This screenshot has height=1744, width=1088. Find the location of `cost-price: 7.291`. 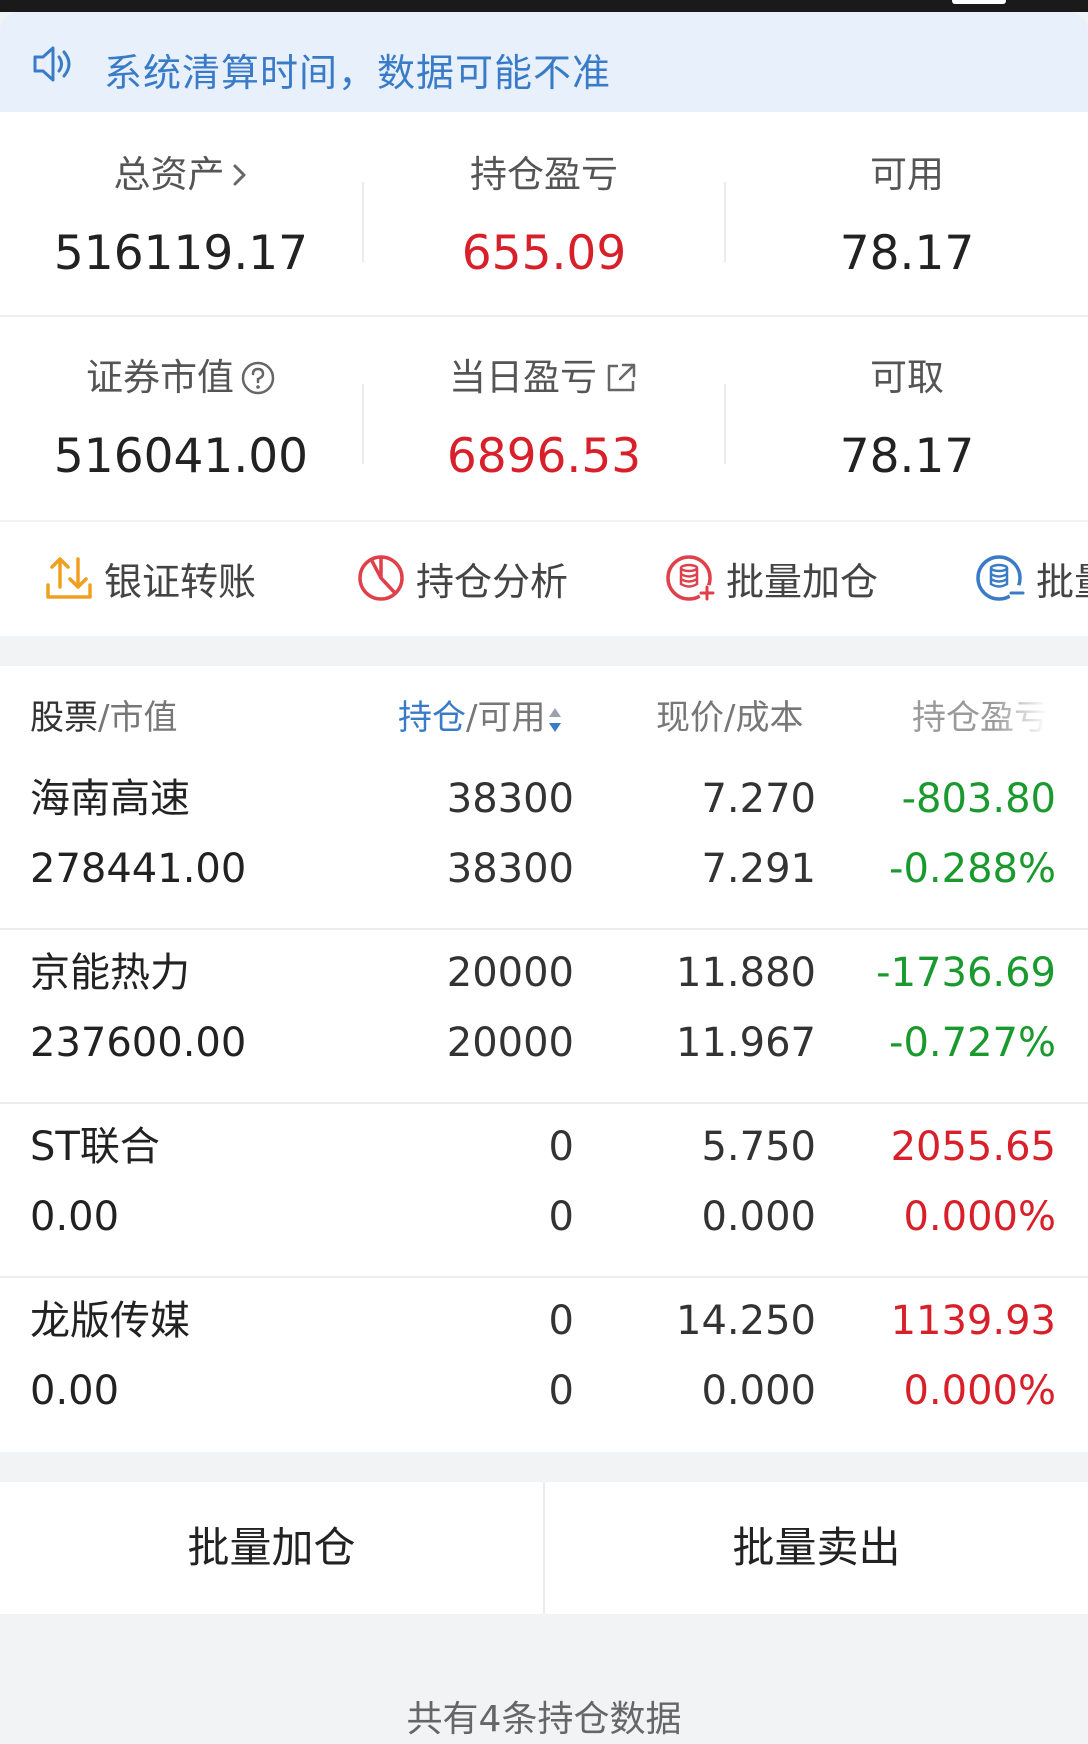

cost-price: 7.291 is located at coordinates (758, 869).